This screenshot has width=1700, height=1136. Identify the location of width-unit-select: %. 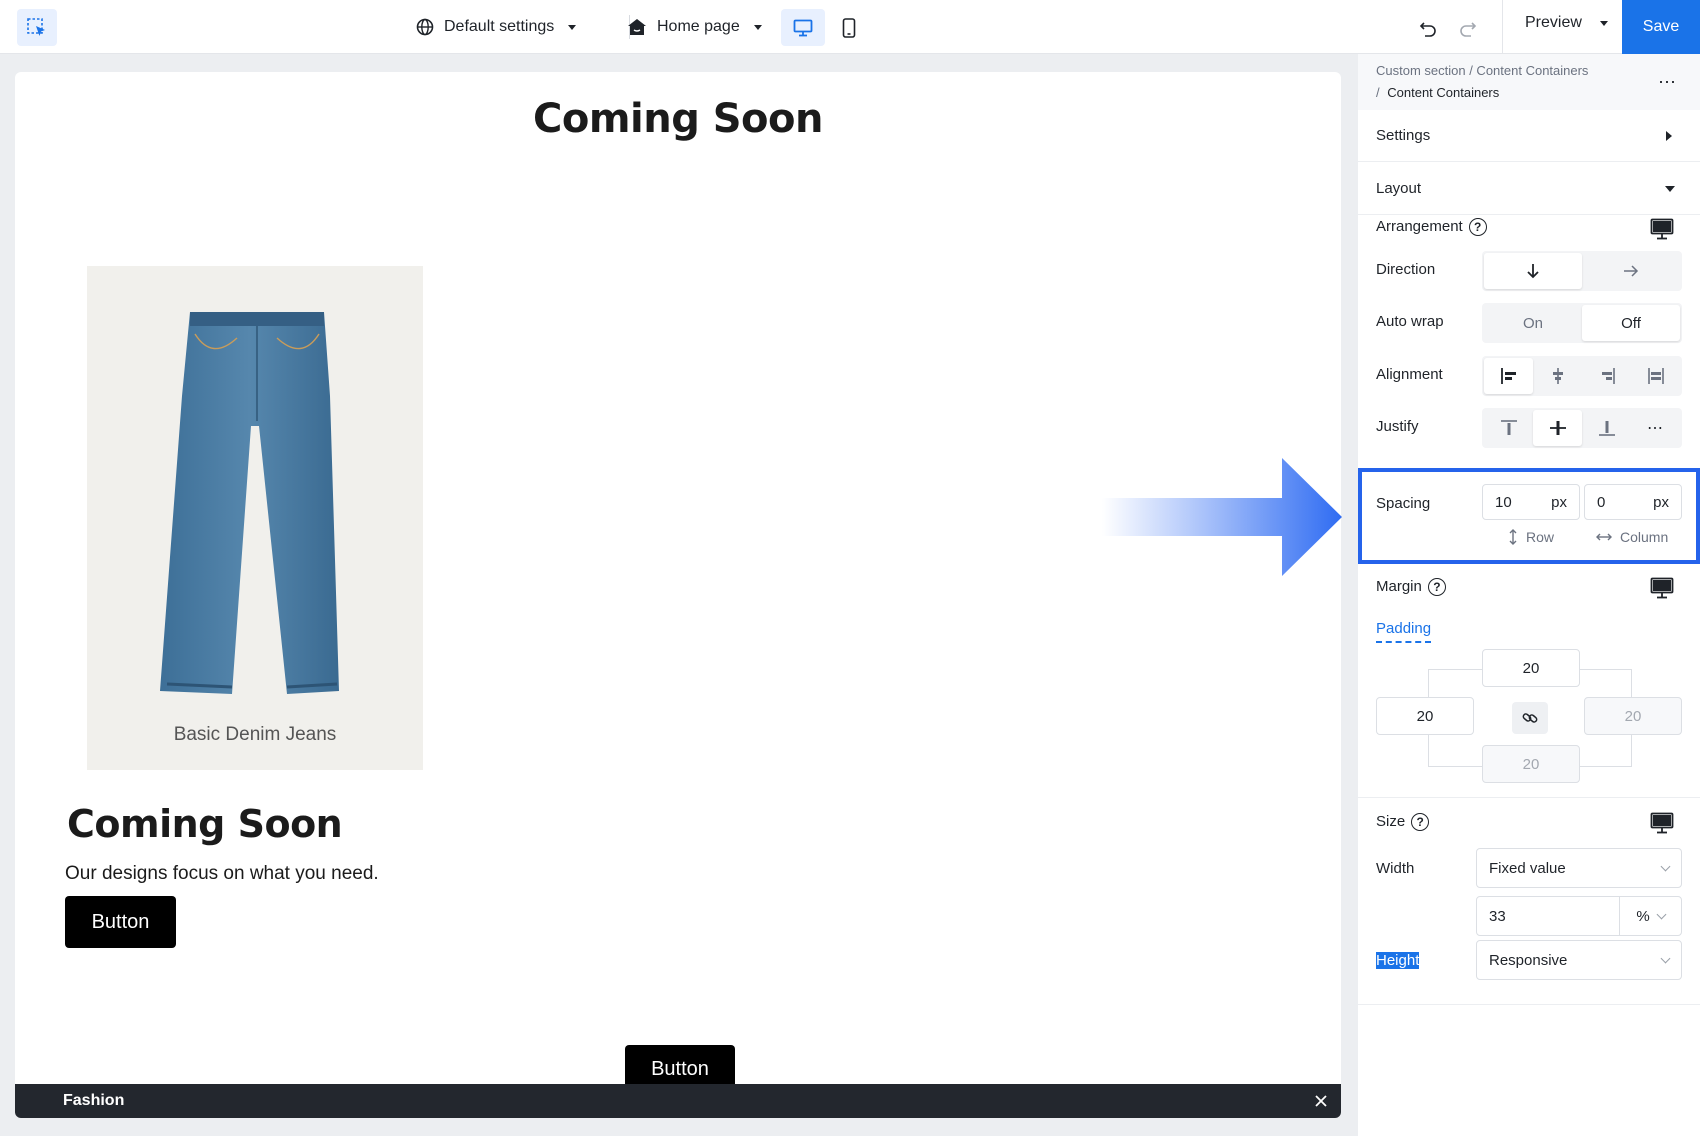
(1650, 916).